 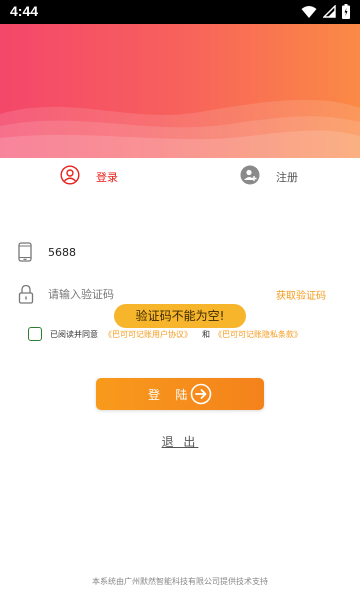 I want to click on tab-register: 注册, so click(x=269, y=177).